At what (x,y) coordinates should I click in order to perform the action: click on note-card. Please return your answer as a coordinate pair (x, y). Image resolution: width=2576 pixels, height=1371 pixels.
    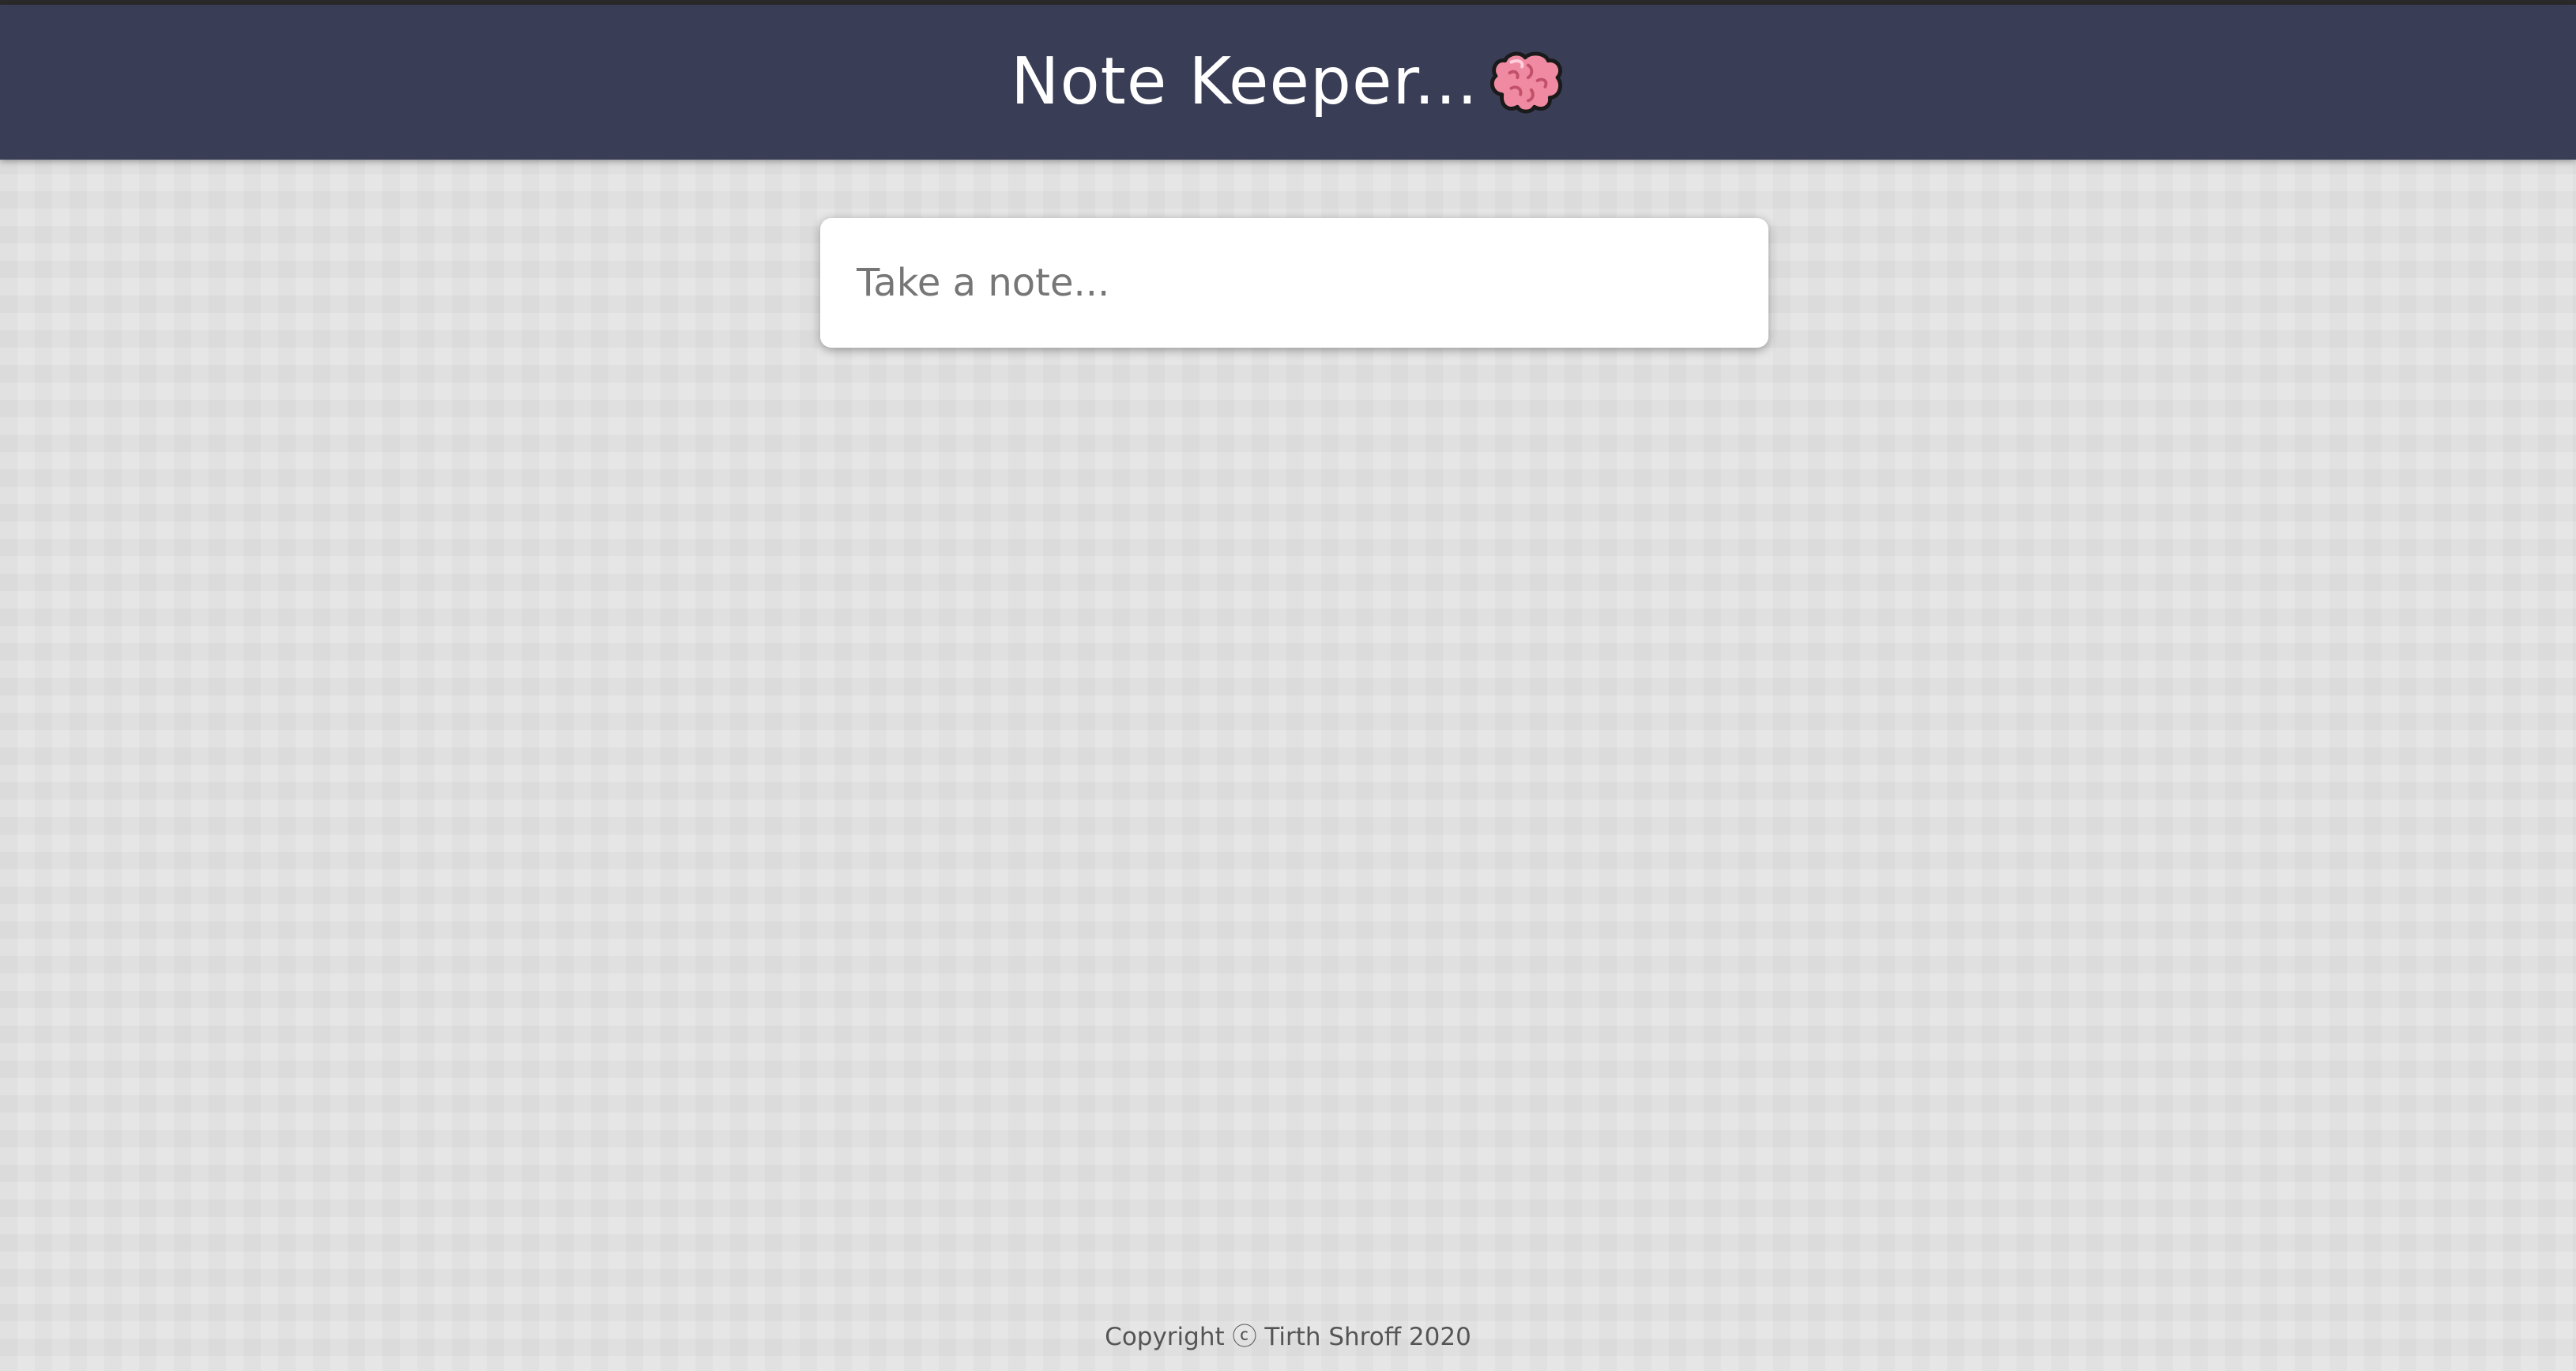
    Looking at the image, I should click on (1294, 283).